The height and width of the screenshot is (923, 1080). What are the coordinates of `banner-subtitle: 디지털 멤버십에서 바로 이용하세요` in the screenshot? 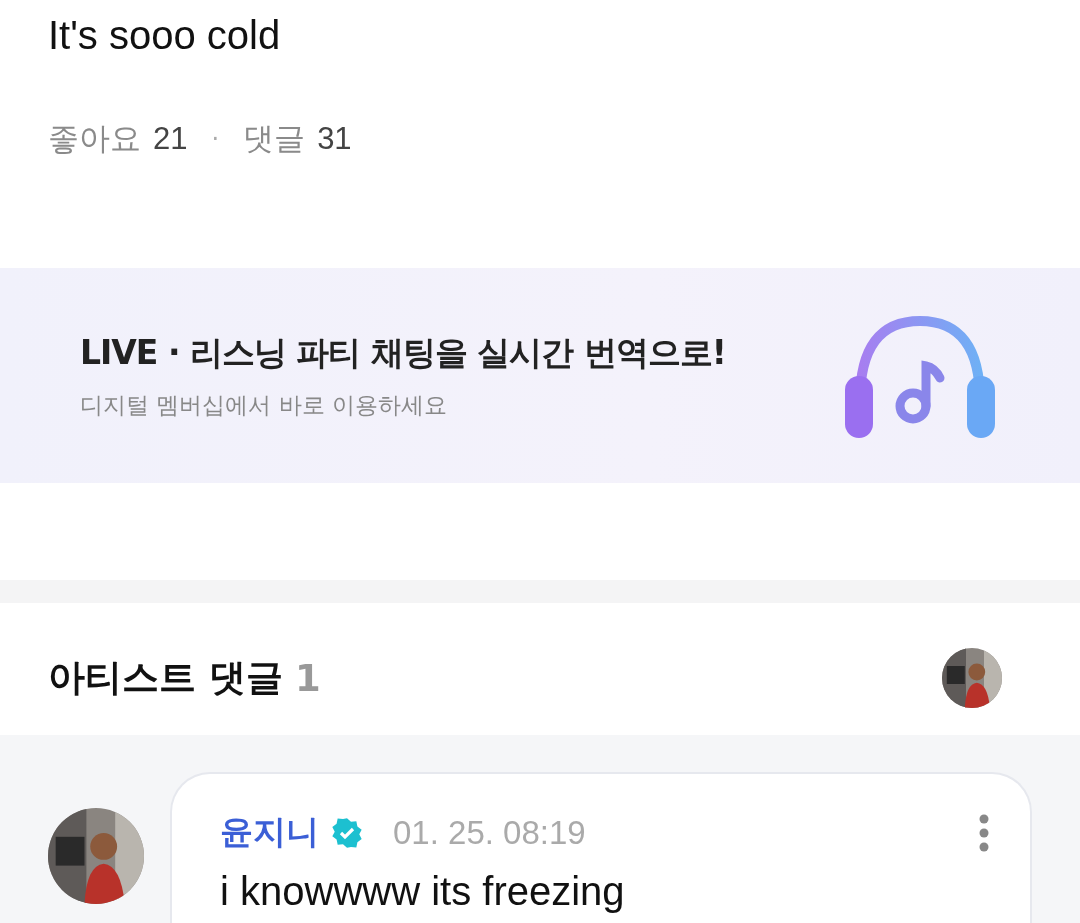 It's located at (264, 405).